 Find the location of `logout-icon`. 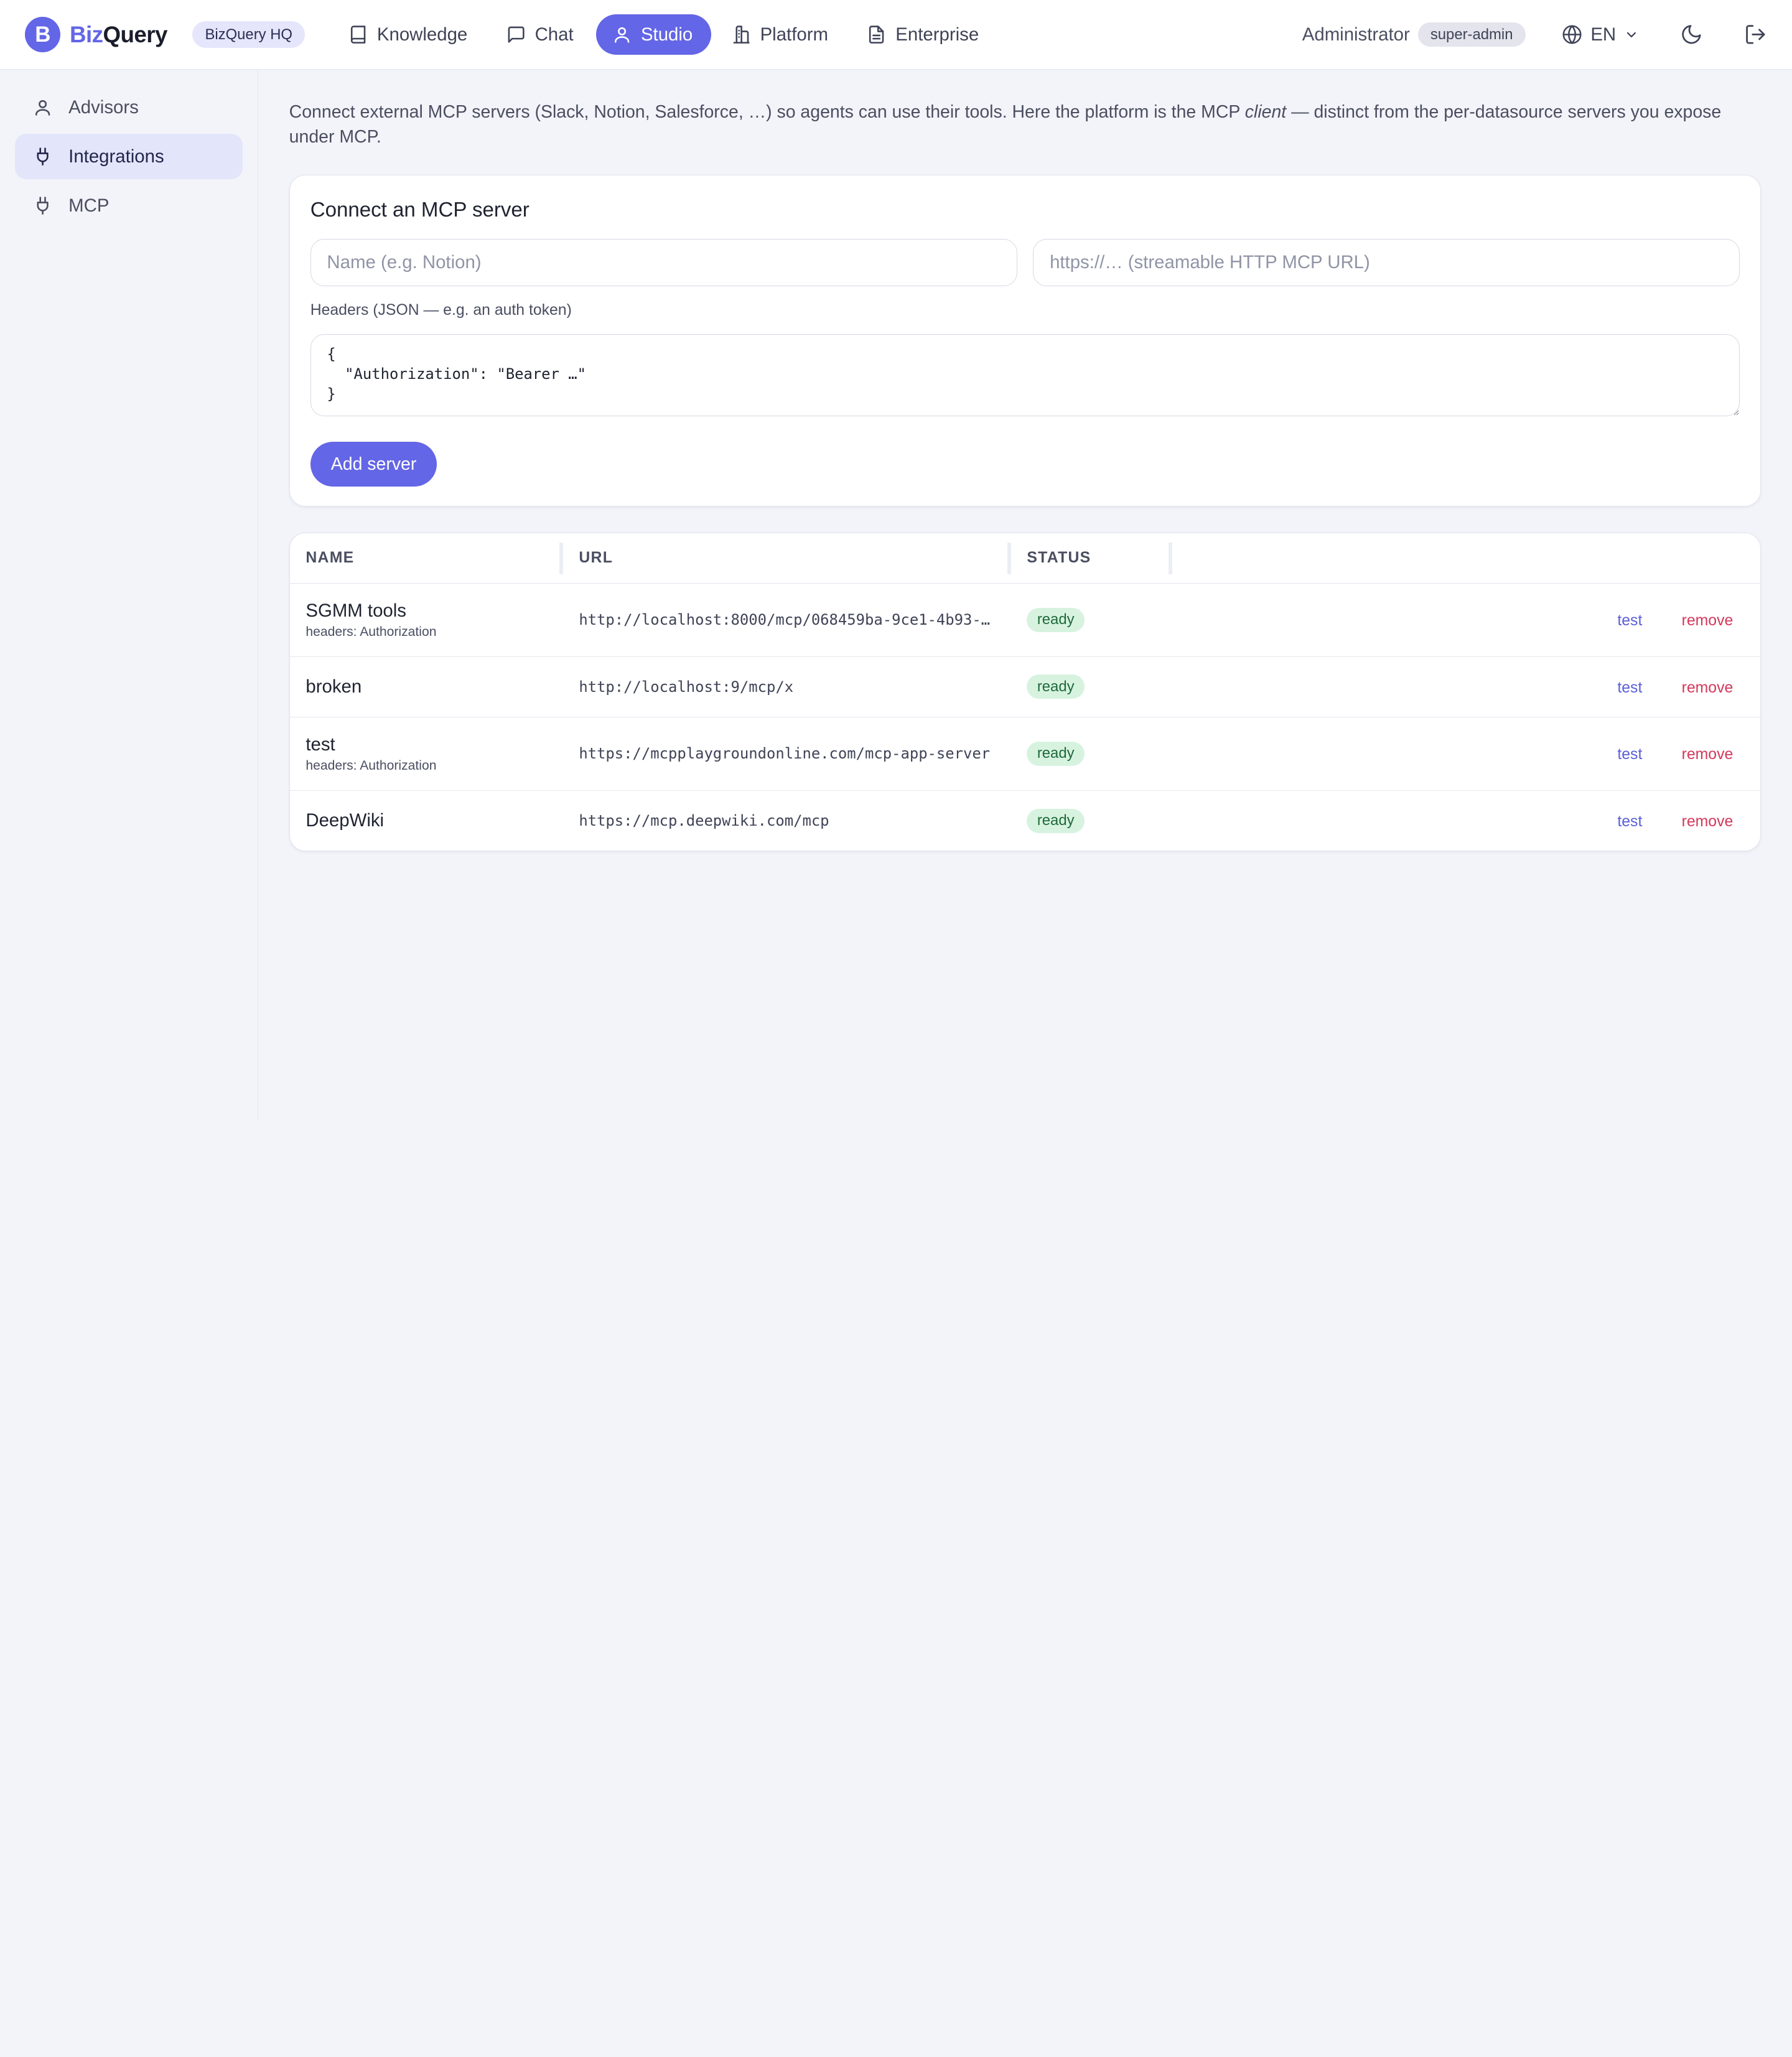

logout-icon is located at coordinates (1755, 34).